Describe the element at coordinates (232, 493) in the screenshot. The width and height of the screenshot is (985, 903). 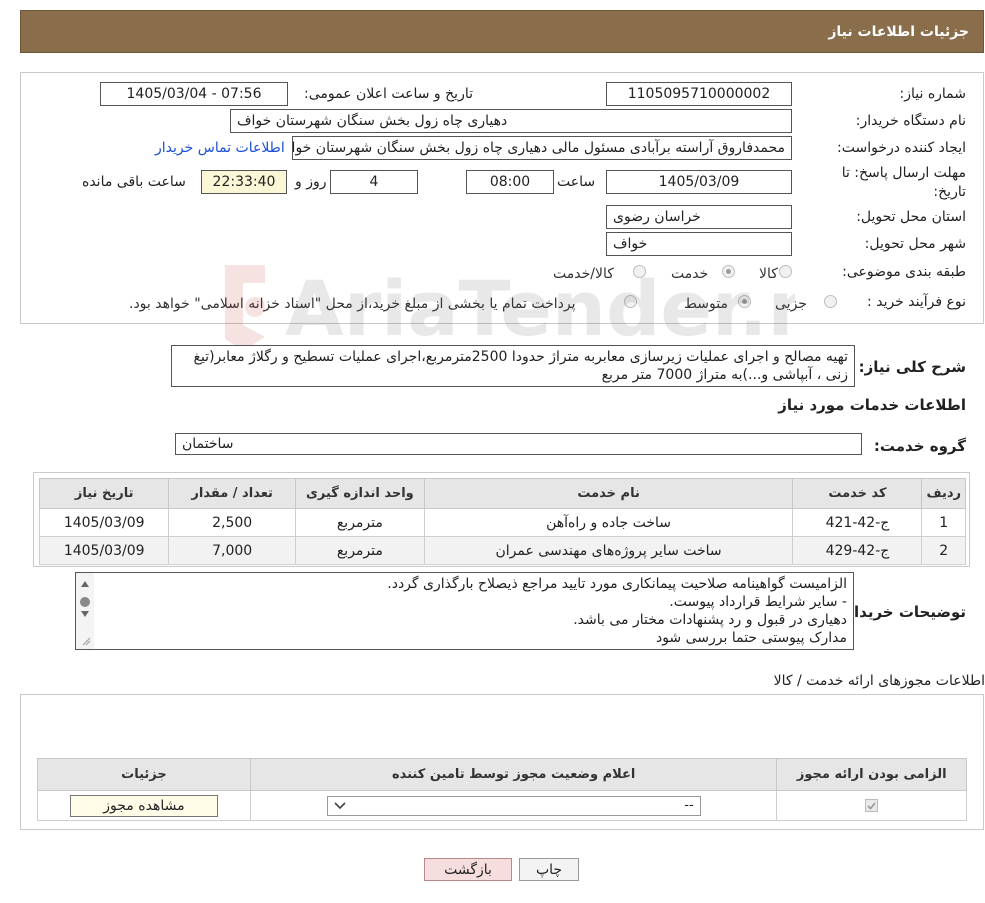
I see `col-quantity: تعداد / مقدار` at that location.